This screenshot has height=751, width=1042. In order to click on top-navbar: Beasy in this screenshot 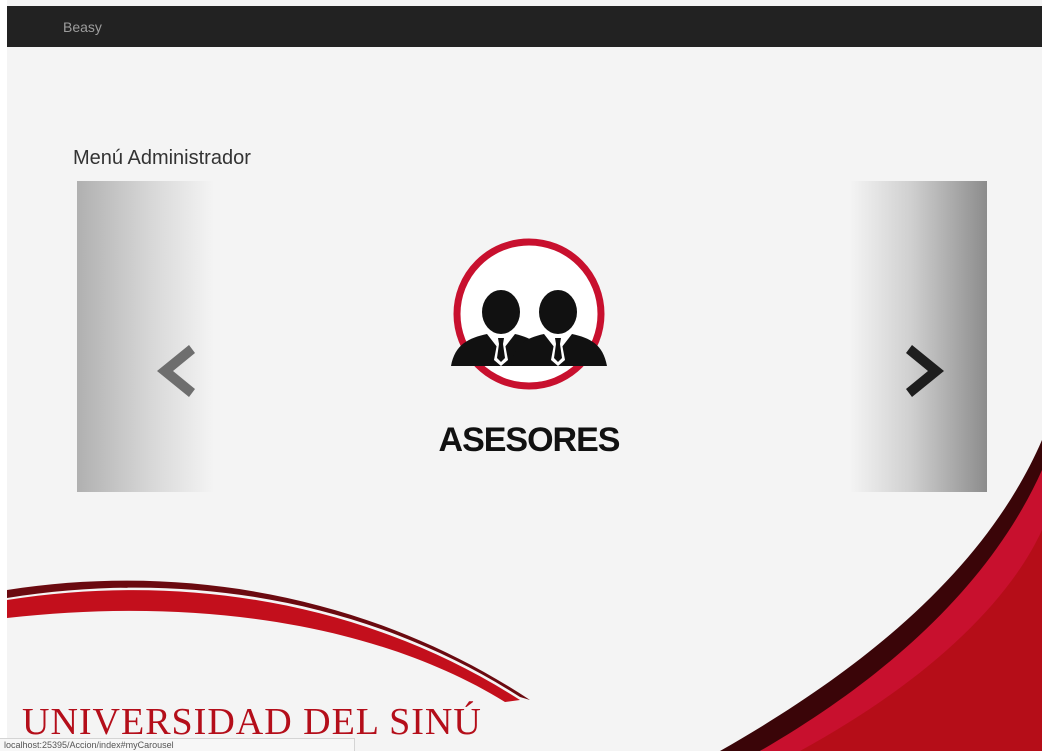, I will do `click(524, 26)`.